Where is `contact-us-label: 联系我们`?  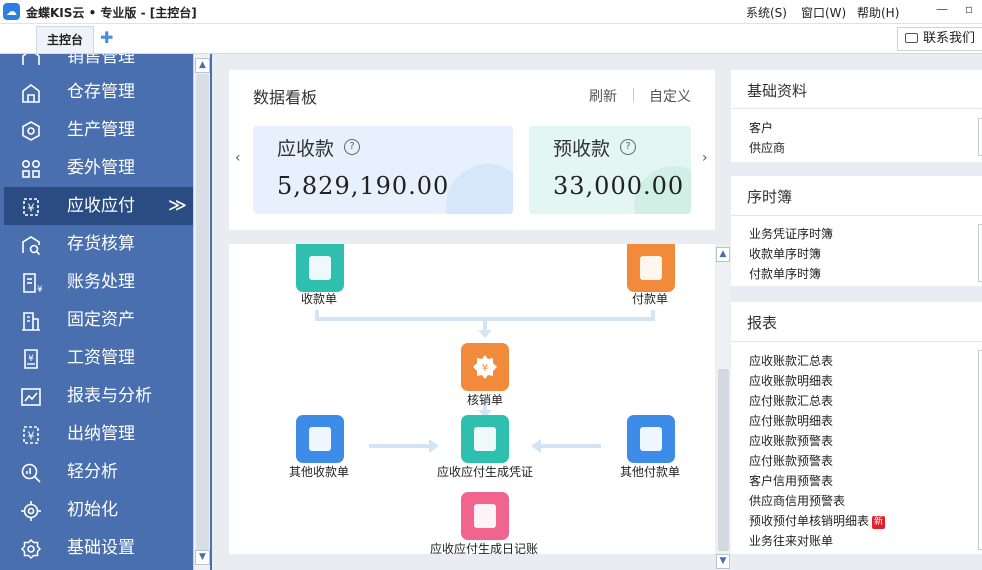
contact-us-label: 联系我们 is located at coordinates (949, 38).